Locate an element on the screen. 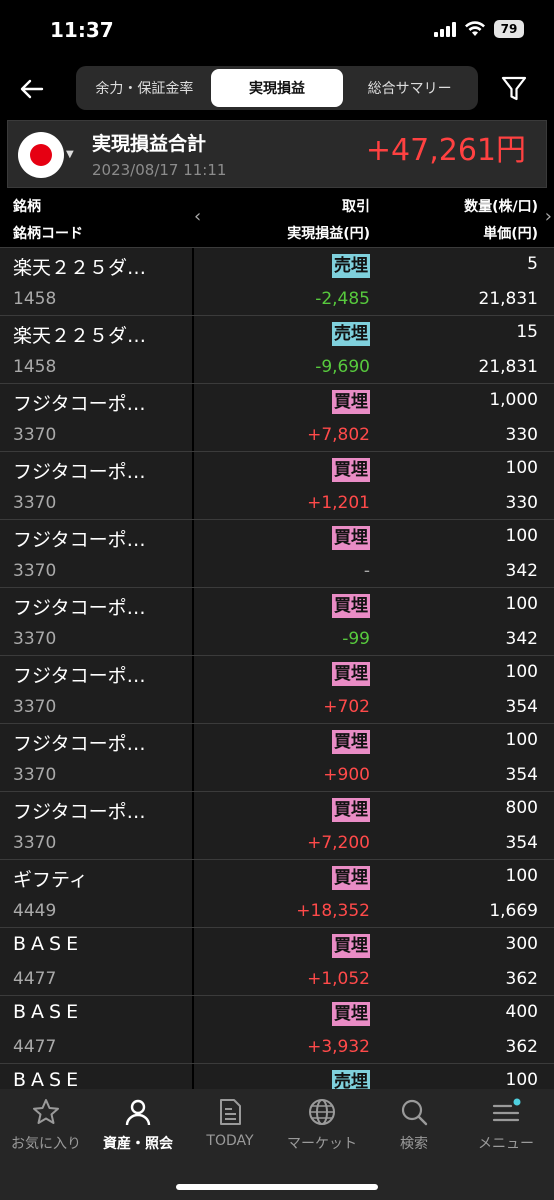 The width and height of the screenshot is (554, 1200). bottom-nav-menu: メニュー is located at coordinates (506, 1127).